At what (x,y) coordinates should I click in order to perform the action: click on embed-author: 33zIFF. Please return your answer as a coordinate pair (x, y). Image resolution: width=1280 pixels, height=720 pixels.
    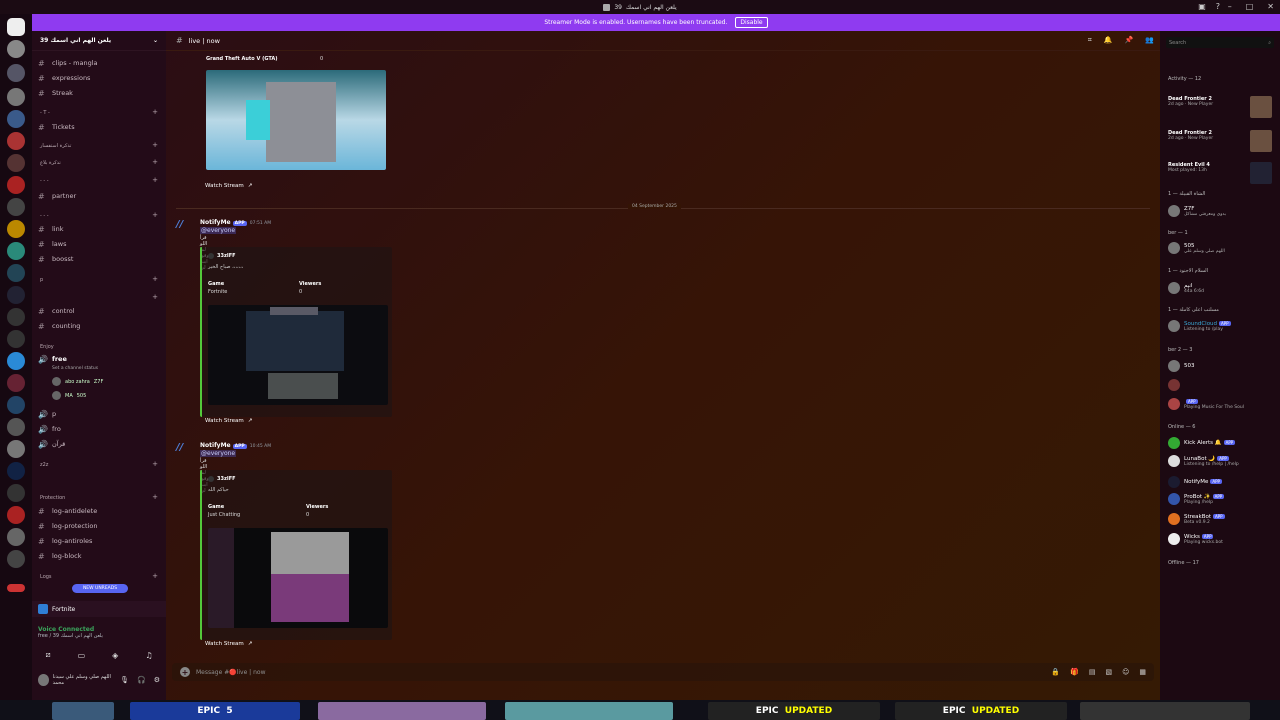
    Looking at the image, I should click on (222, 256).